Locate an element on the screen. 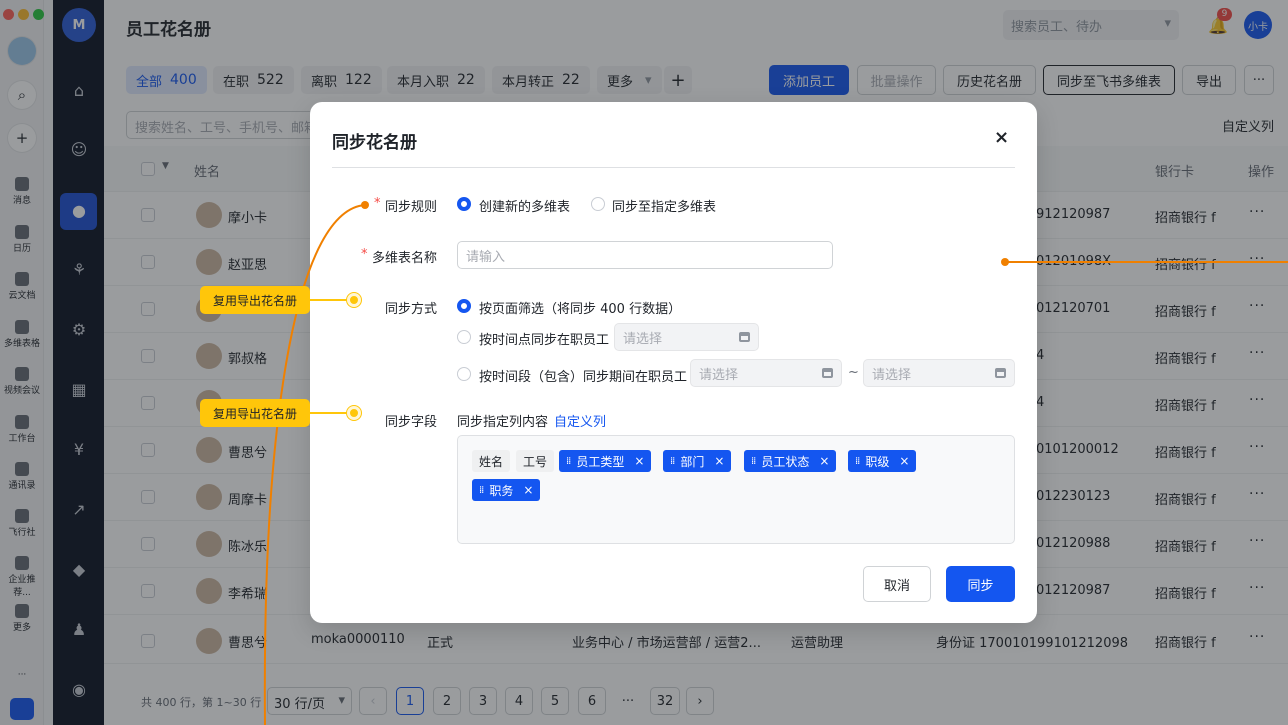 The height and width of the screenshot is (725, 1288). base-name-label: 多维表名称 is located at coordinates (405, 258).